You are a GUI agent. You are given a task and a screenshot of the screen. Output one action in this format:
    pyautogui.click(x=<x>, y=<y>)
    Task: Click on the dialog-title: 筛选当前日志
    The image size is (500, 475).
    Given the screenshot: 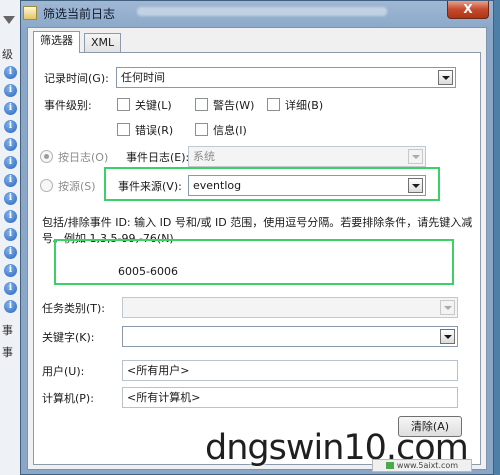 What is the action you would take?
    pyautogui.click(x=79, y=14)
    